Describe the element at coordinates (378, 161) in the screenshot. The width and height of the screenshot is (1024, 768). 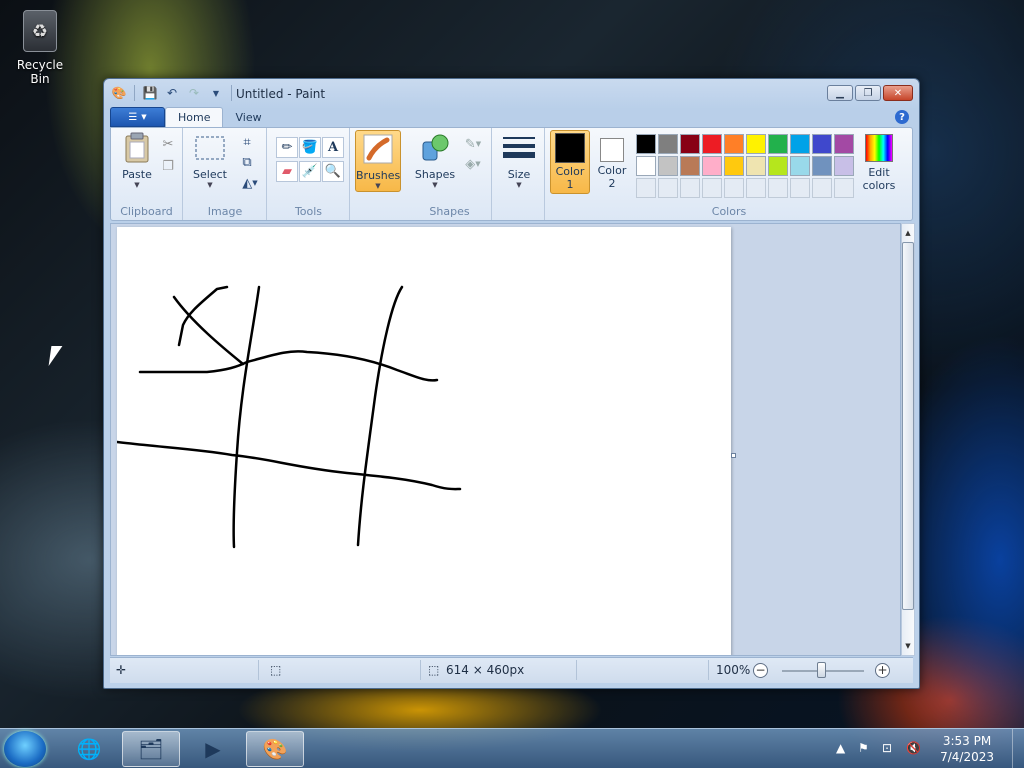
I see `brushes-button: Brushes ▼` at that location.